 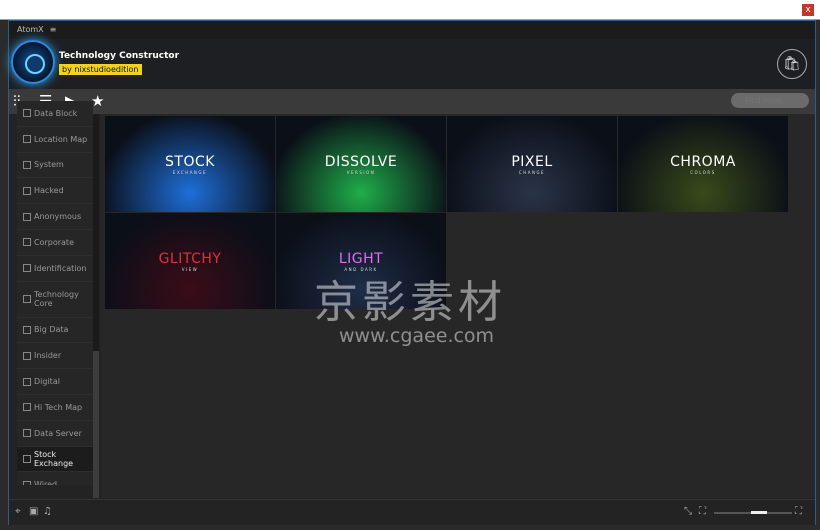 I want to click on preset-subtitle: EXCHANGE, so click(x=190, y=172).